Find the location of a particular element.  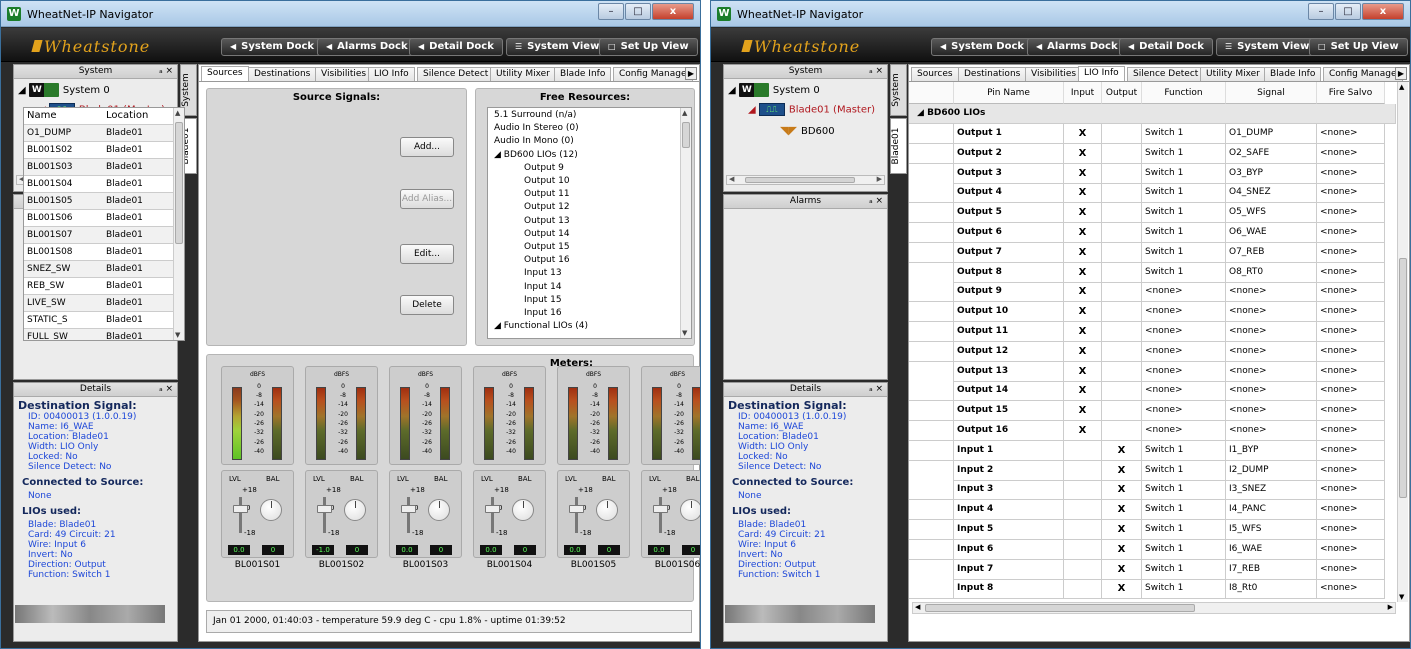

table-row: Output 3 X Switch 1 O3_BYP <none> is located at coordinates (1152, 173).